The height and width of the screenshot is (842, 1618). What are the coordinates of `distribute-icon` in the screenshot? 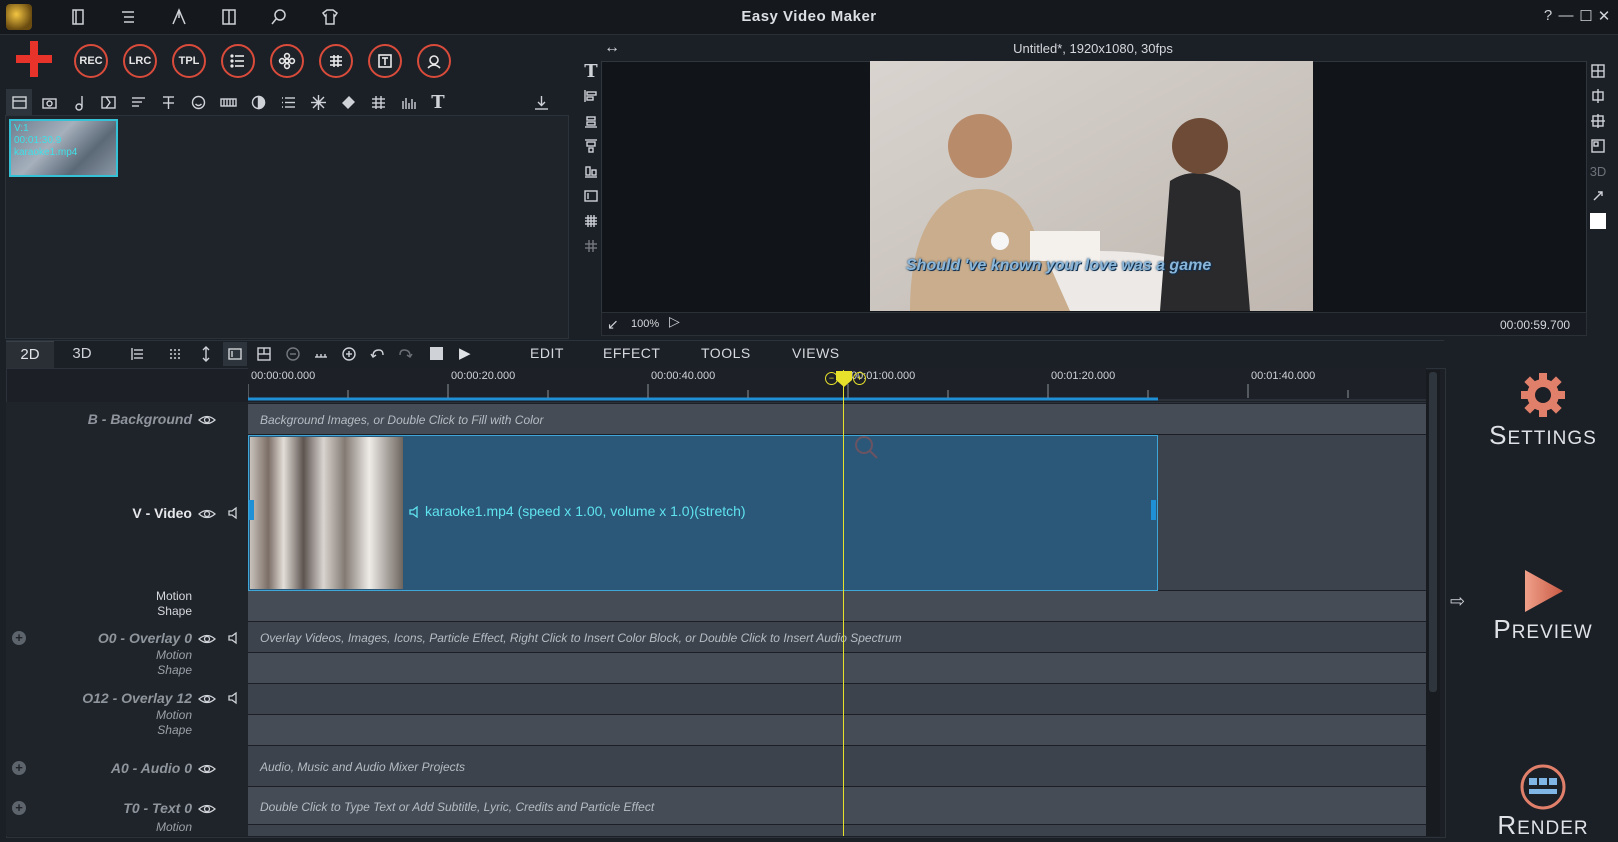 It's located at (591, 171).